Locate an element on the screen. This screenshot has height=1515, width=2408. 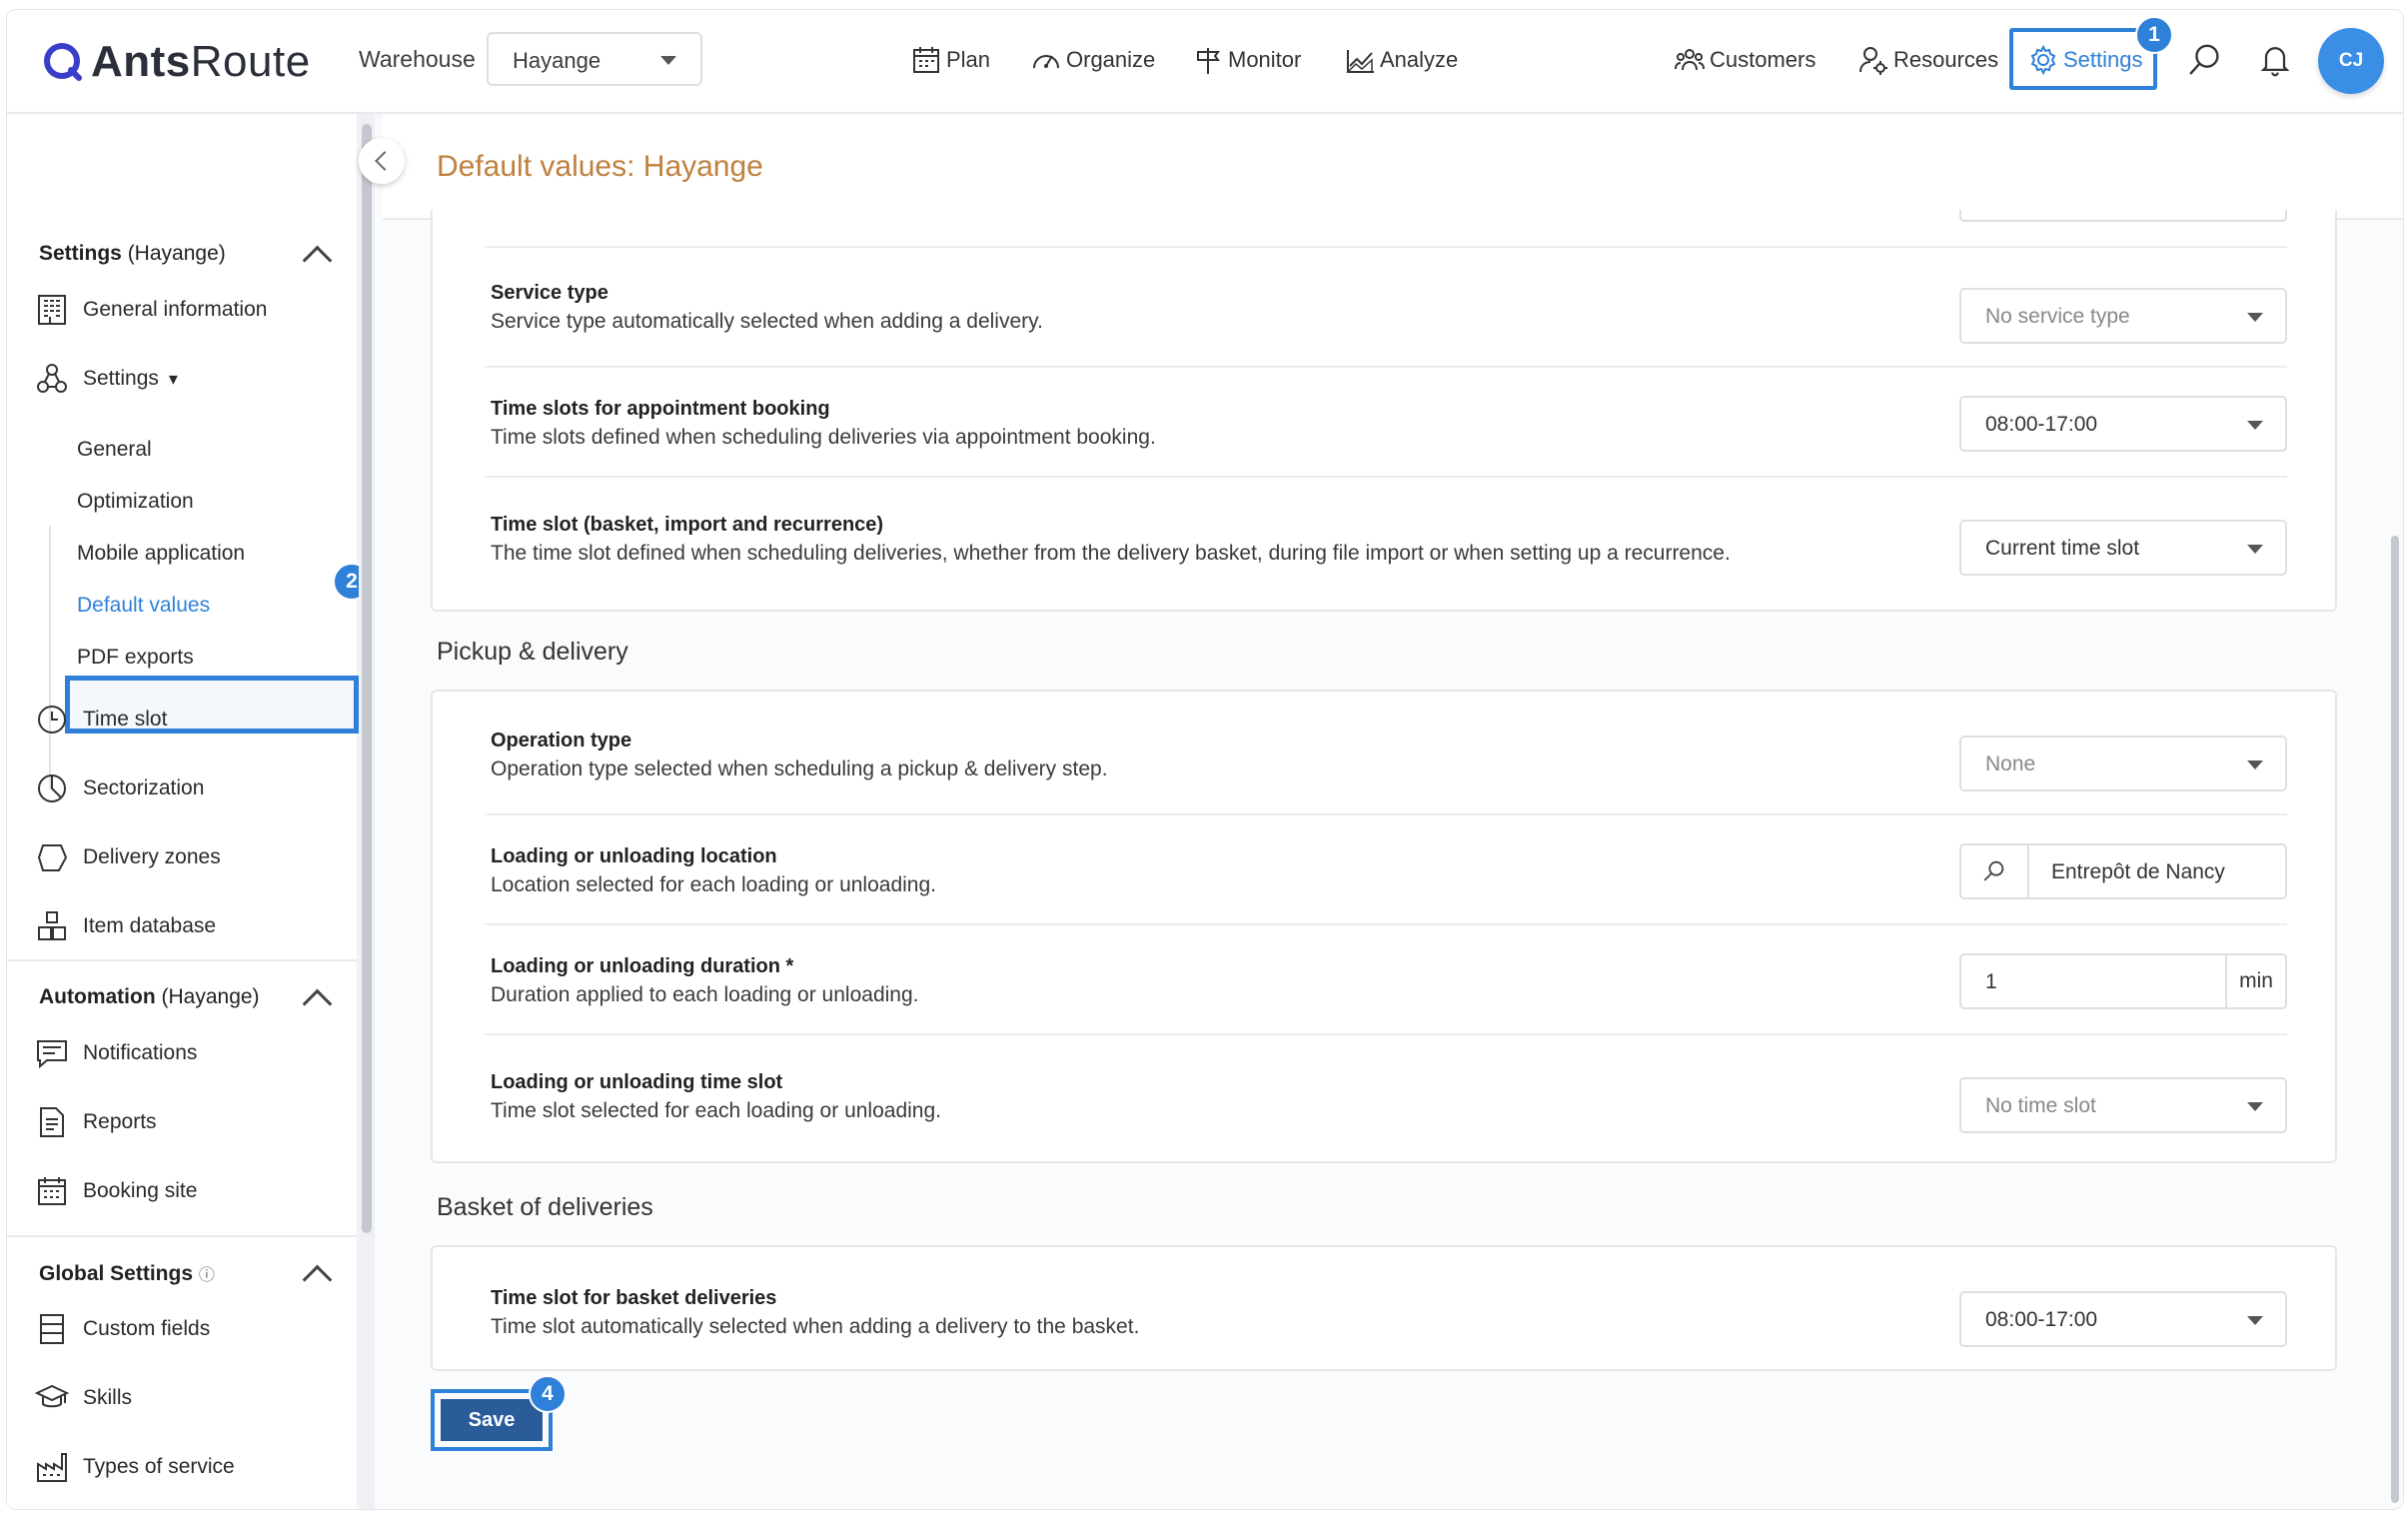
operation-type-select: None is located at coordinates (2123, 764).